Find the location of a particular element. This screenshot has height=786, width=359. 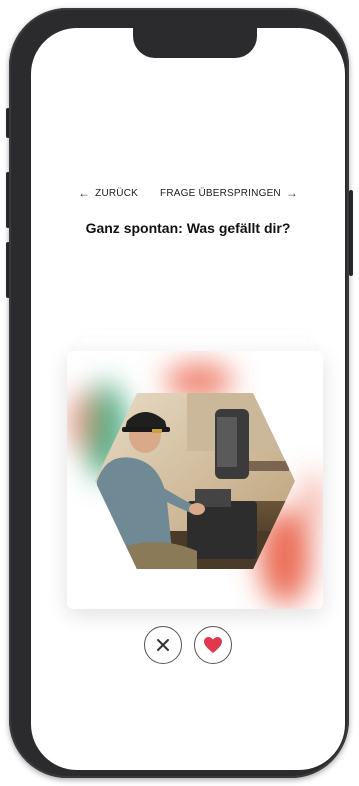

question-nav: ← ZURÜCK FRAGE ÜBERSPRINGEN → is located at coordinates (188, 193).